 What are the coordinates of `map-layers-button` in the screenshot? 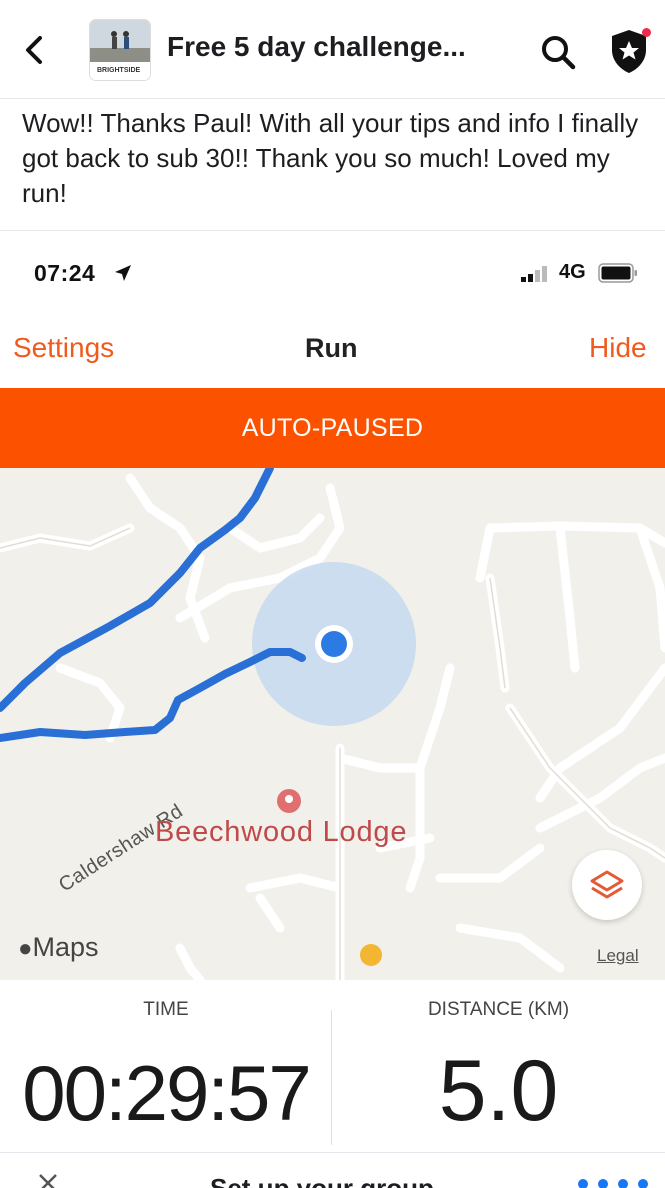 It's located at (607, 885).